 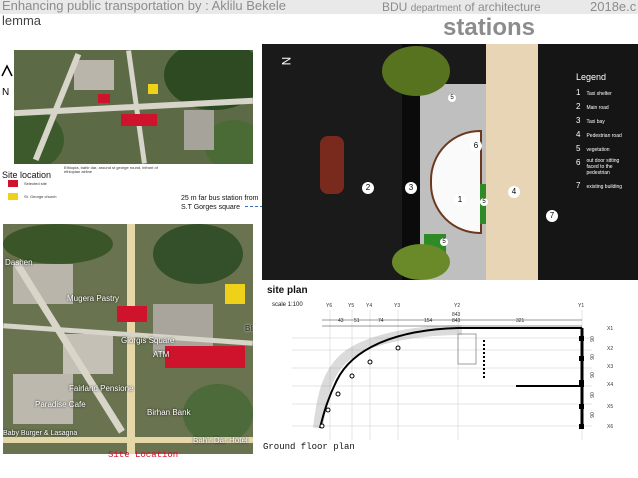 What do you see at coordinates (598, 150) in the screenshot?
I see `legend-label: vegetation` at bounding box center [598, 150].